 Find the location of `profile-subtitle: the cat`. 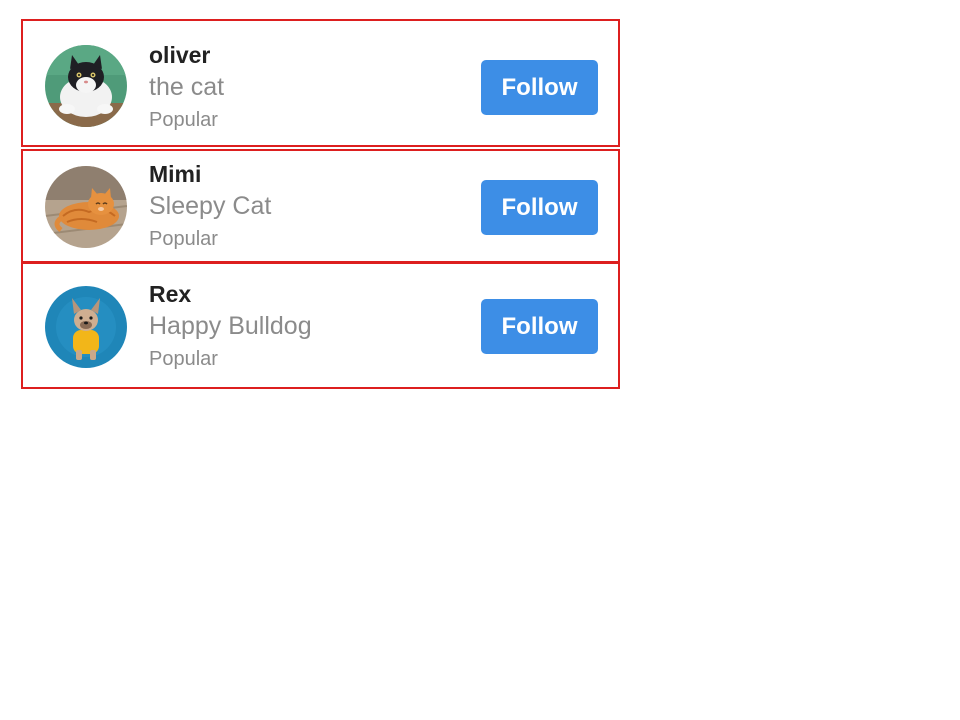

profile-subtitle: the cat is located at coordinates (187, 87).